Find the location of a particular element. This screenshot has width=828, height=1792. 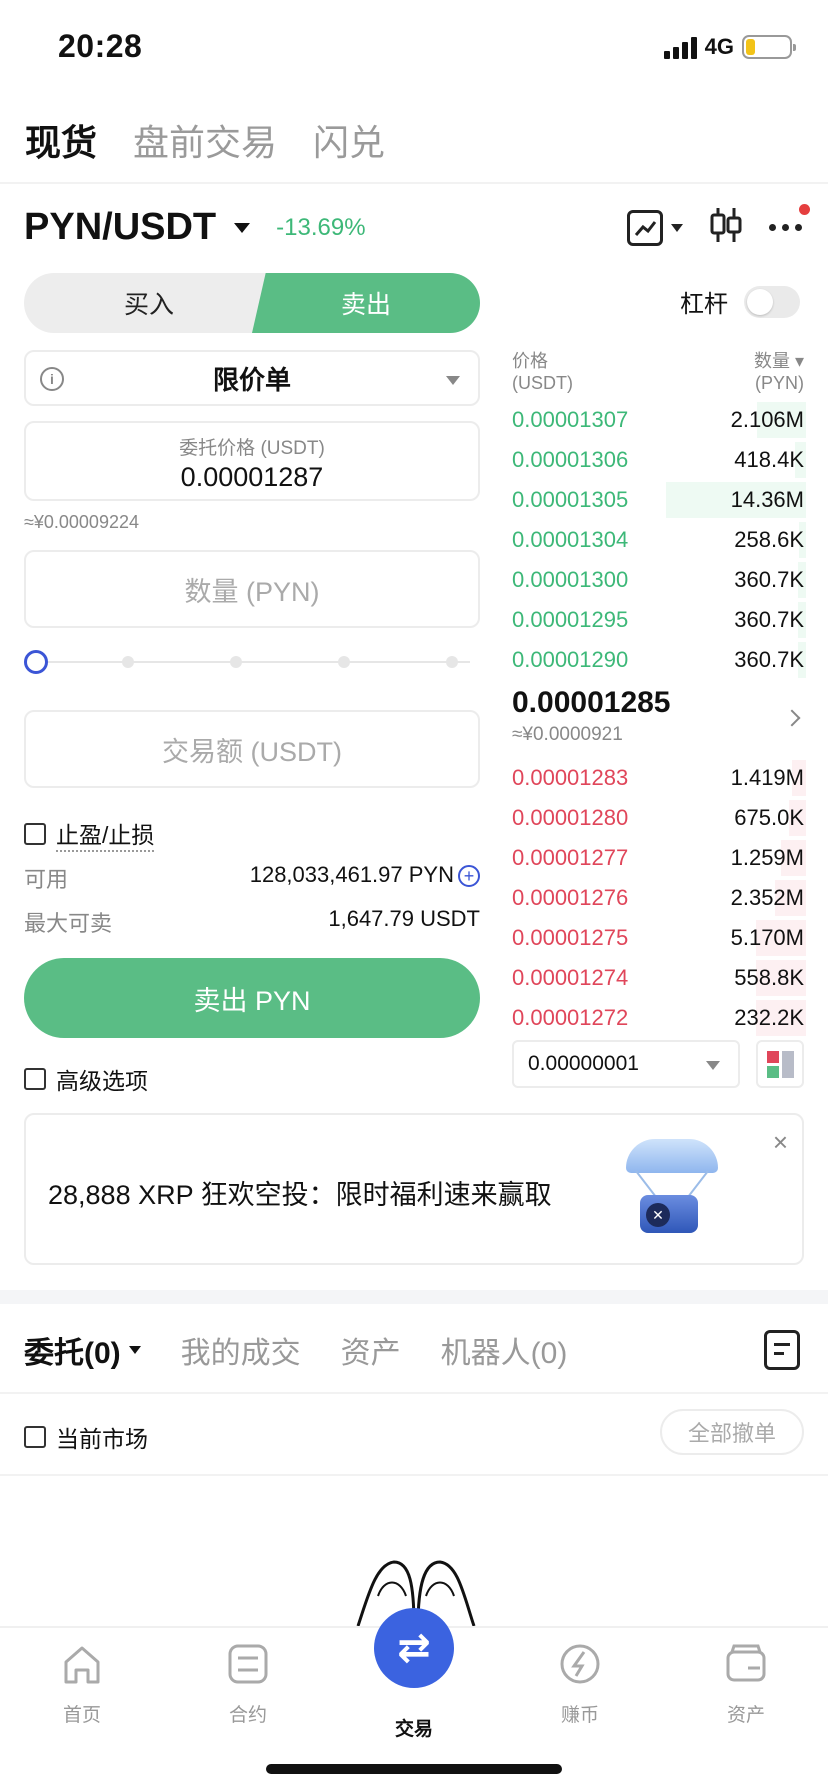

advanced-label: 高级选项 is located at coordinates (102, 1079).